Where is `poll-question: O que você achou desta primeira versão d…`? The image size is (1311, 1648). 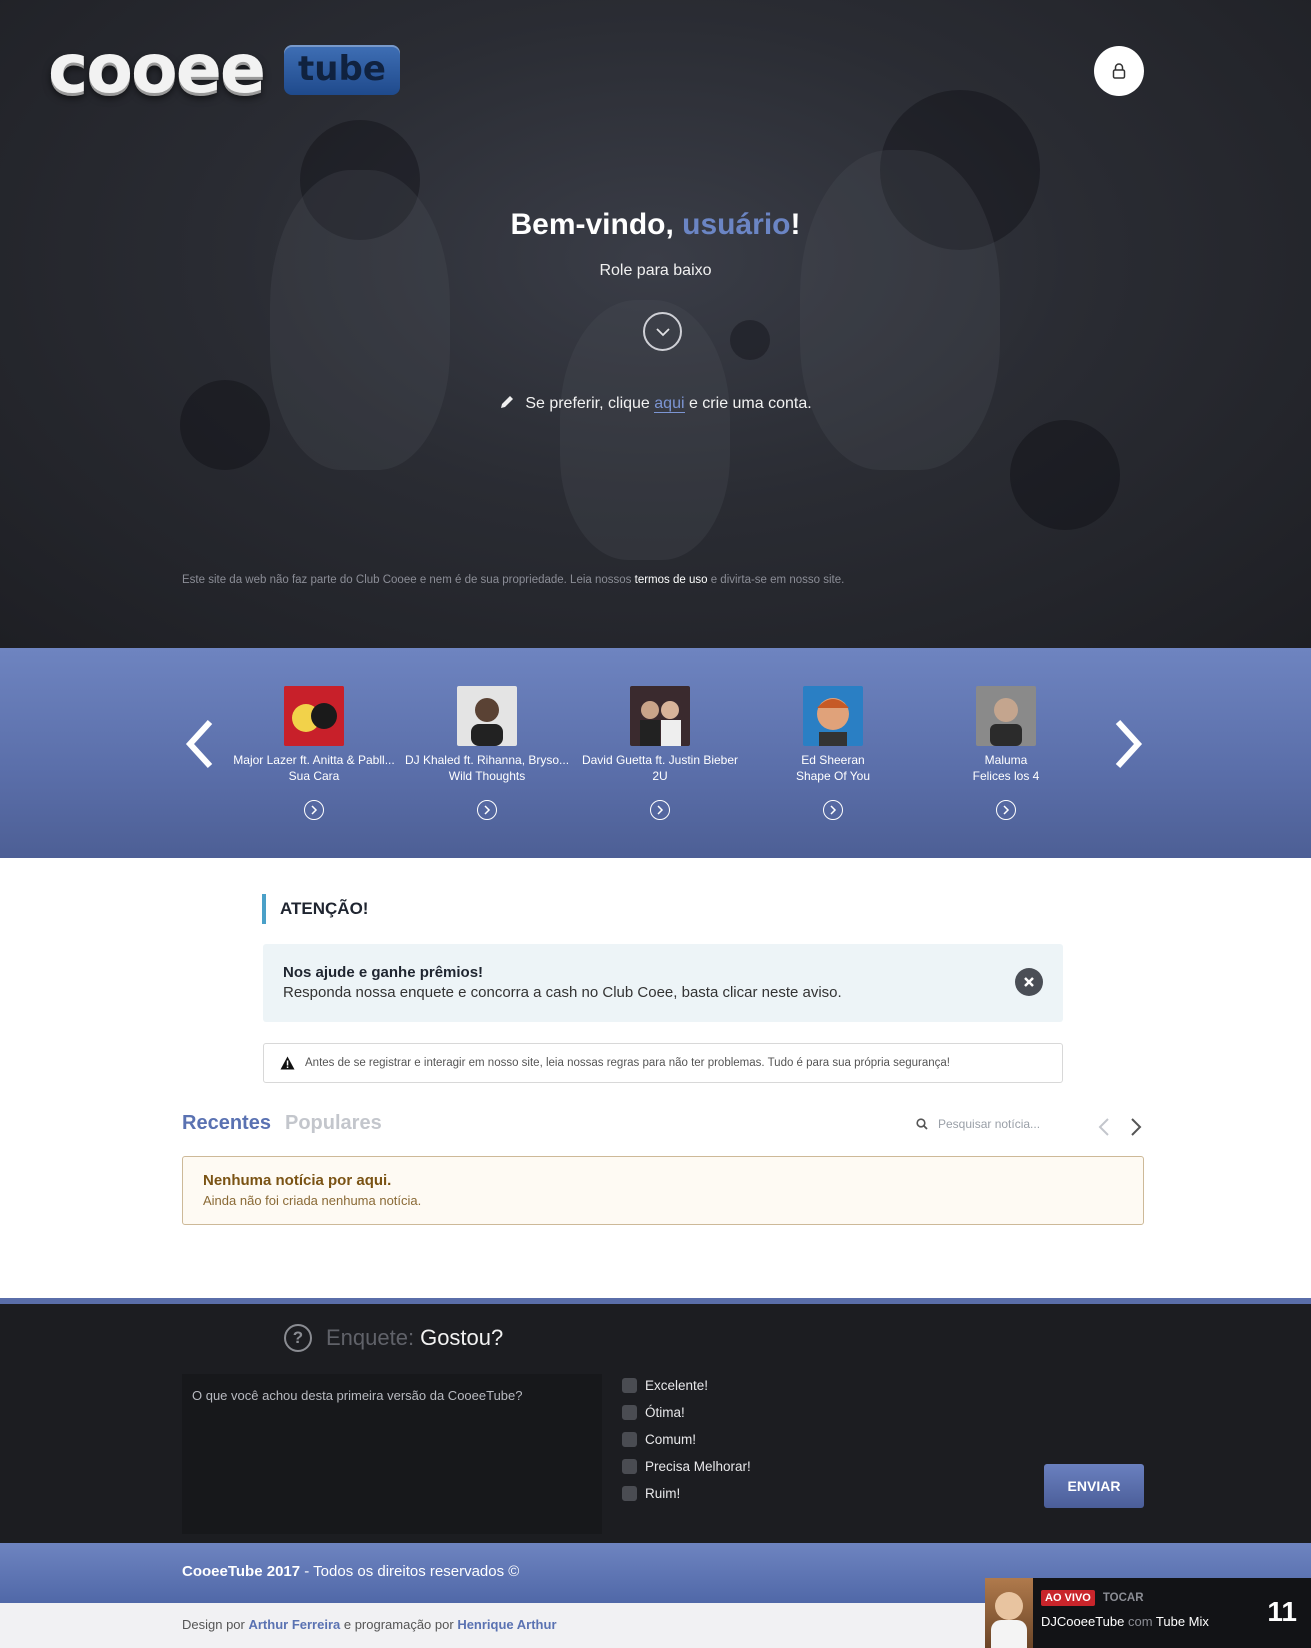 poll-question: O que você achou desta primeira versão d… is located at coordinates (392, 1454).